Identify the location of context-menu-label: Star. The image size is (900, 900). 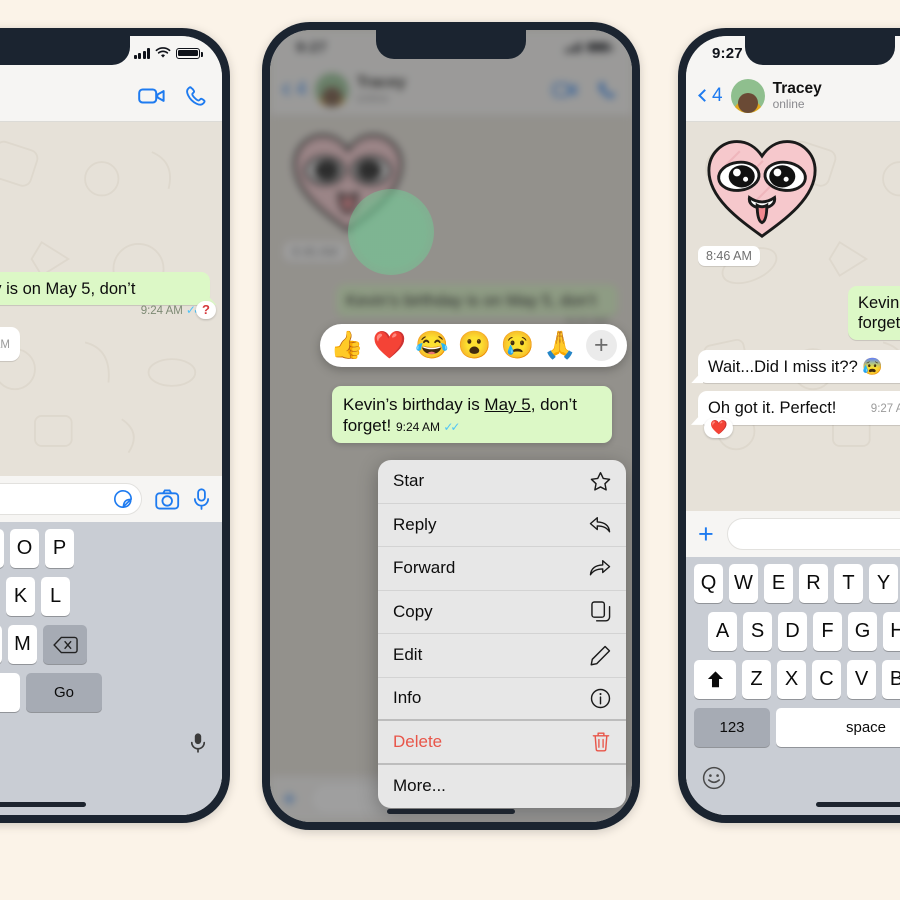
(409, 481).